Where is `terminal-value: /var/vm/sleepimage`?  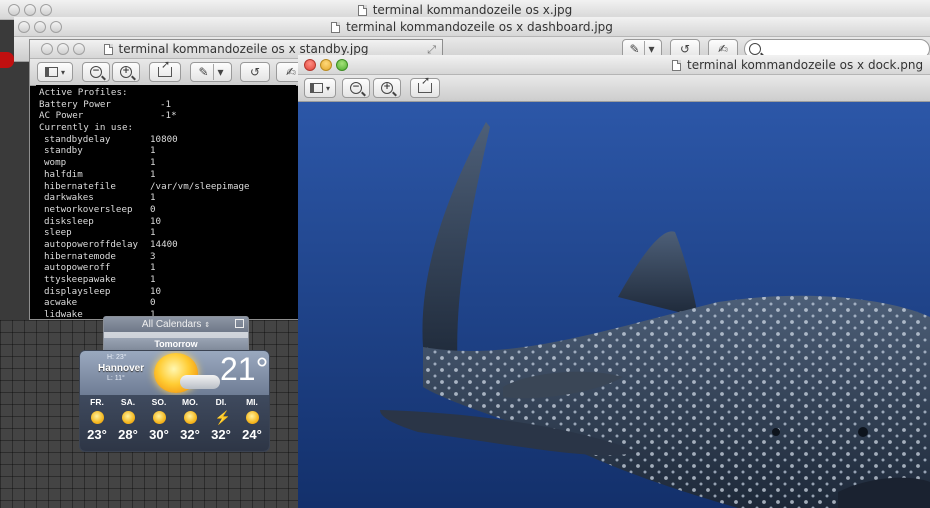
terminal-value: /var/vm/sleepimage is located at coordinates (200, 186).